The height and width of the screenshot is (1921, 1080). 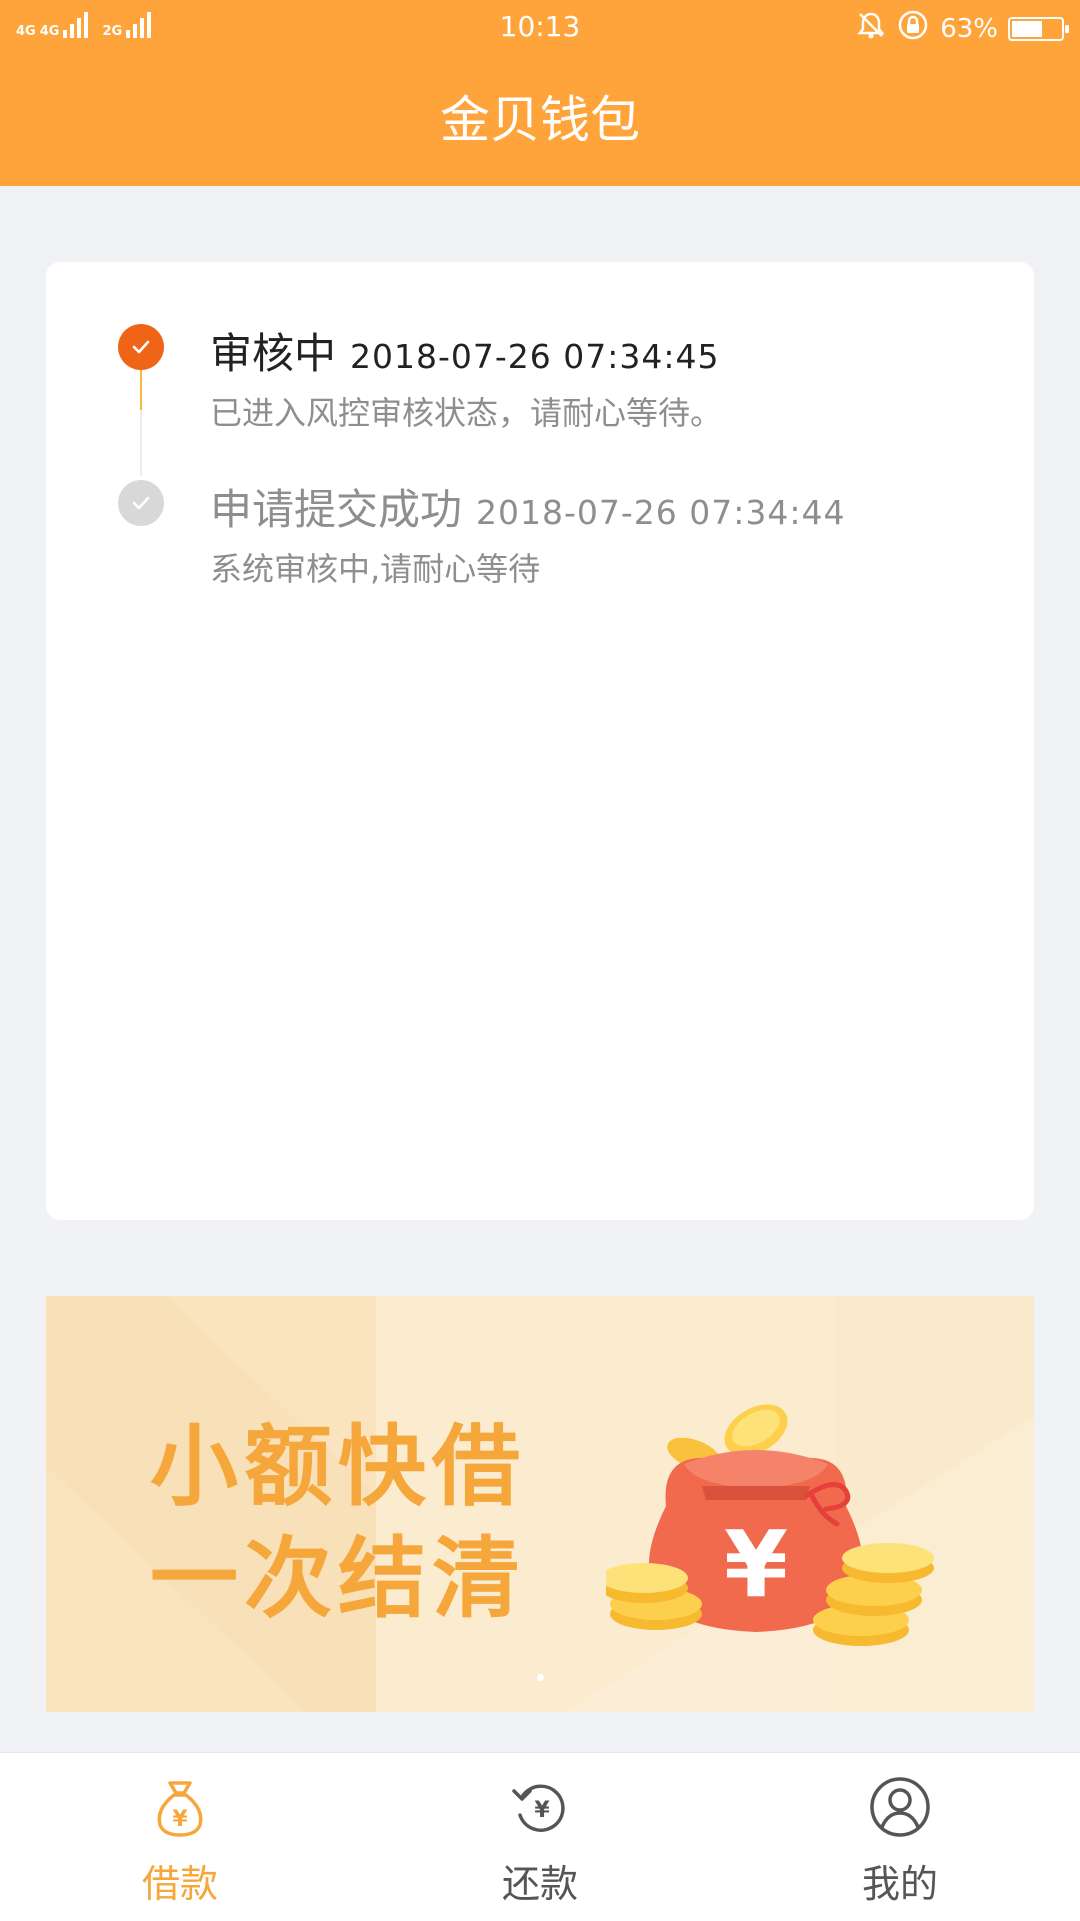 I want to click on battery-percent: 63%, so click(x=969, y=28).